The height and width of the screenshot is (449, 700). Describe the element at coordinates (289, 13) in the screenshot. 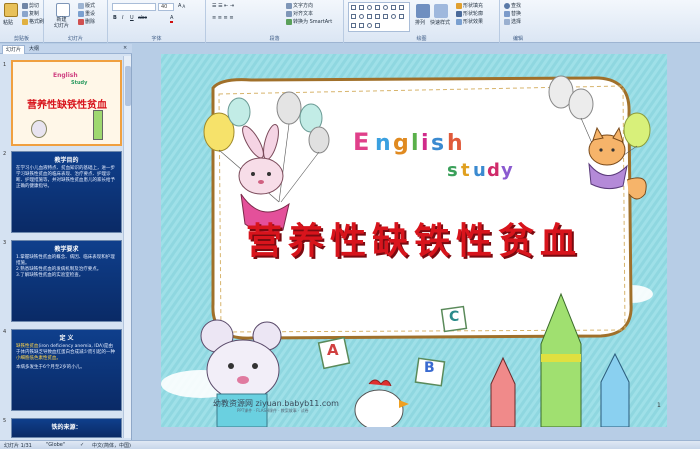

I see `align-text-icon` at that location.